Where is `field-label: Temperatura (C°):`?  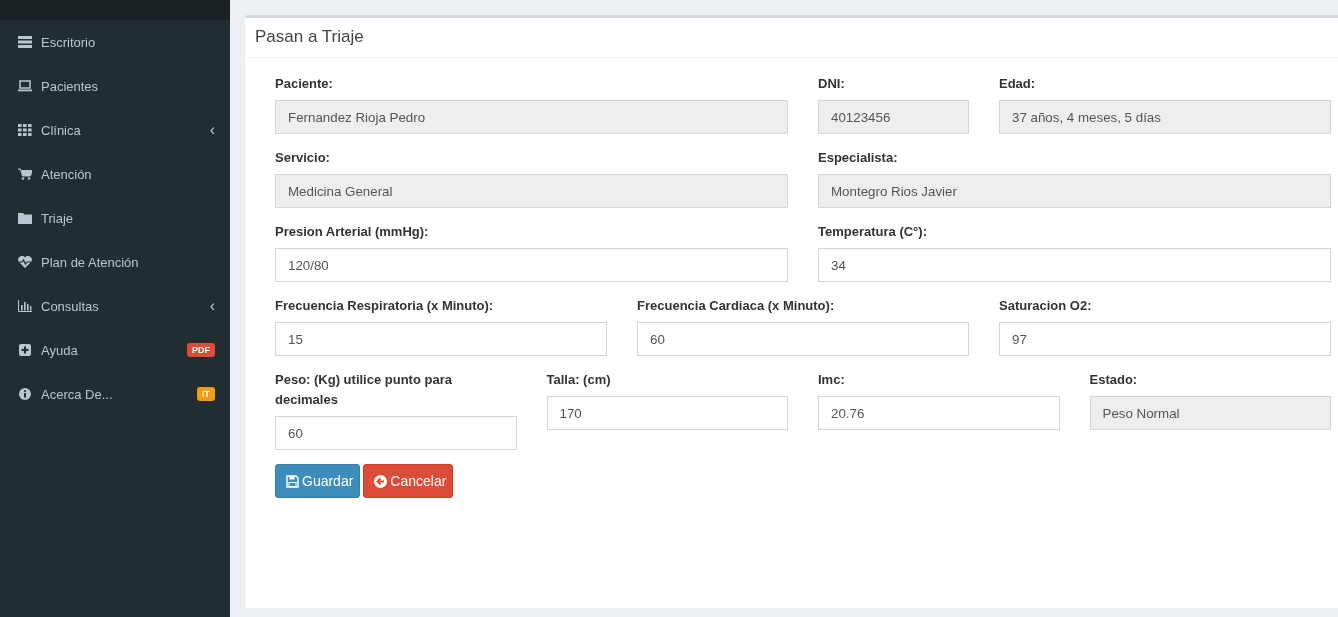 field-label: Temperatura (C°): is located at coordinates (873, 232).